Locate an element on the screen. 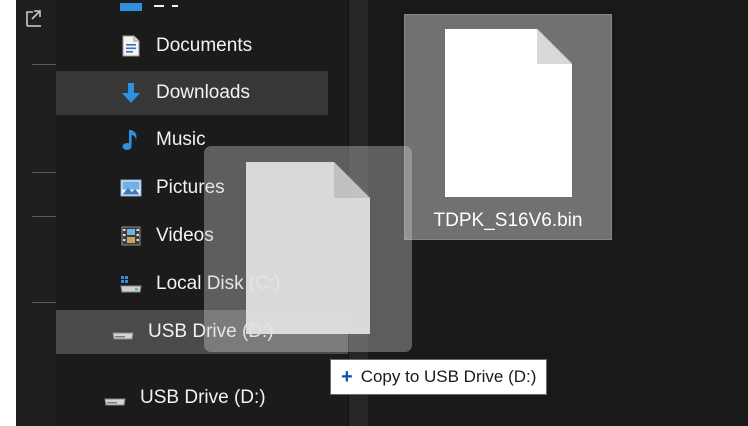 This screenshot has height=426, width=748. file-item: TDPK_S16V6.bin is located at coordinates (508, 127).